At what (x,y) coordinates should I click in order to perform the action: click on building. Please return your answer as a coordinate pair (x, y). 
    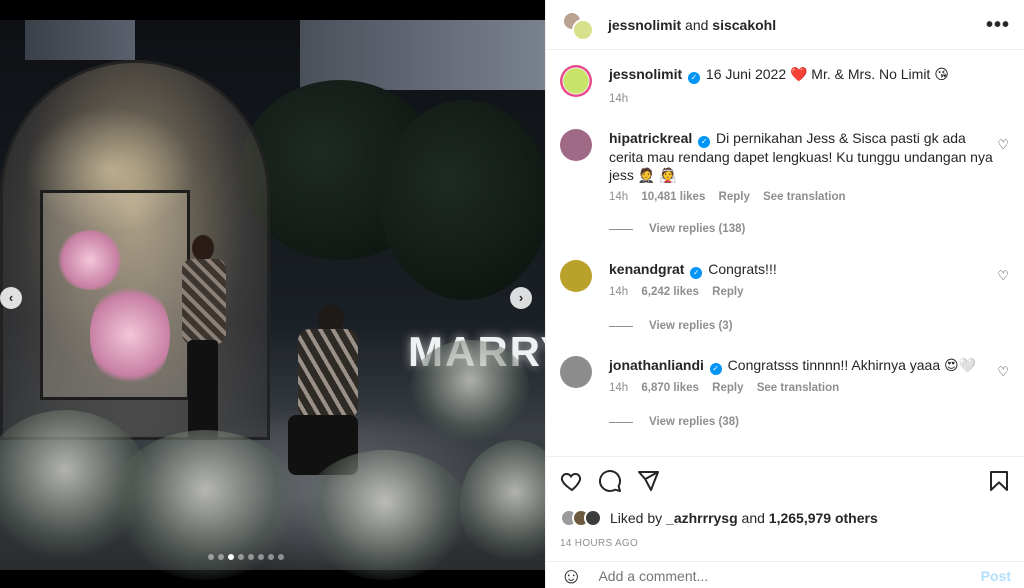
    Looking at the image, I should click on (80, 40).